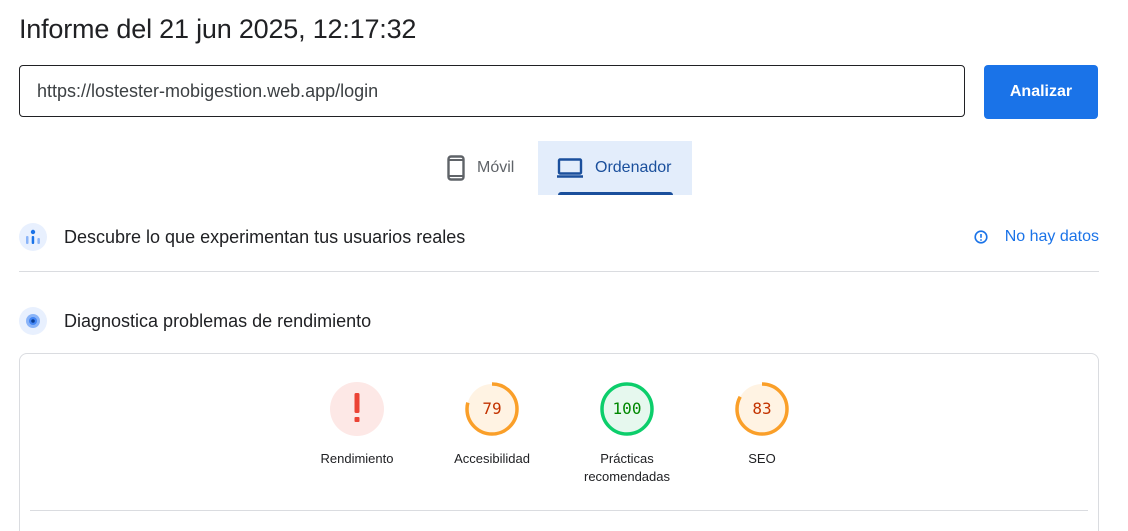  What do you see at coordinates (762, 458) in the screenshot?
I see `score-label-seo: SEO` at bounding box center [762, 458].